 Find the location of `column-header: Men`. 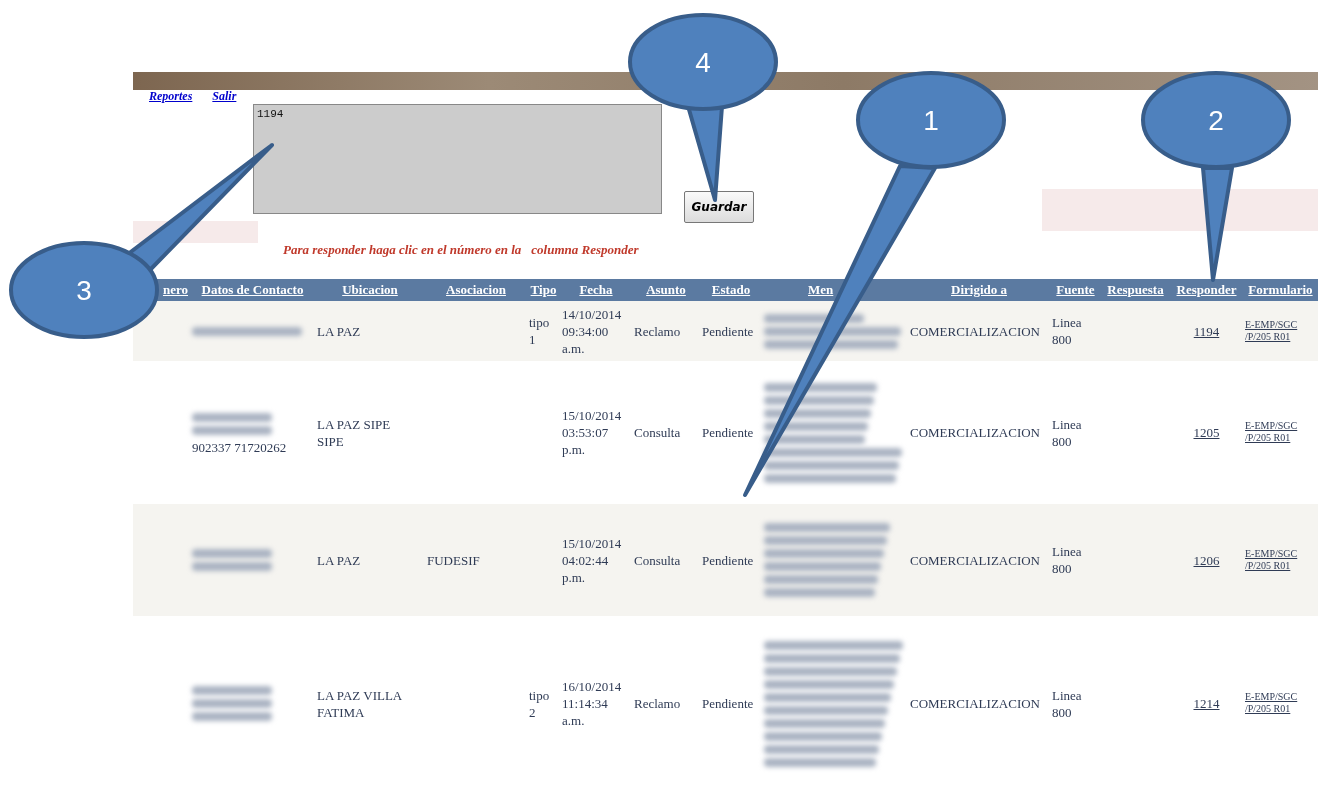

column-header: Men is located at coordinates (821, 289).